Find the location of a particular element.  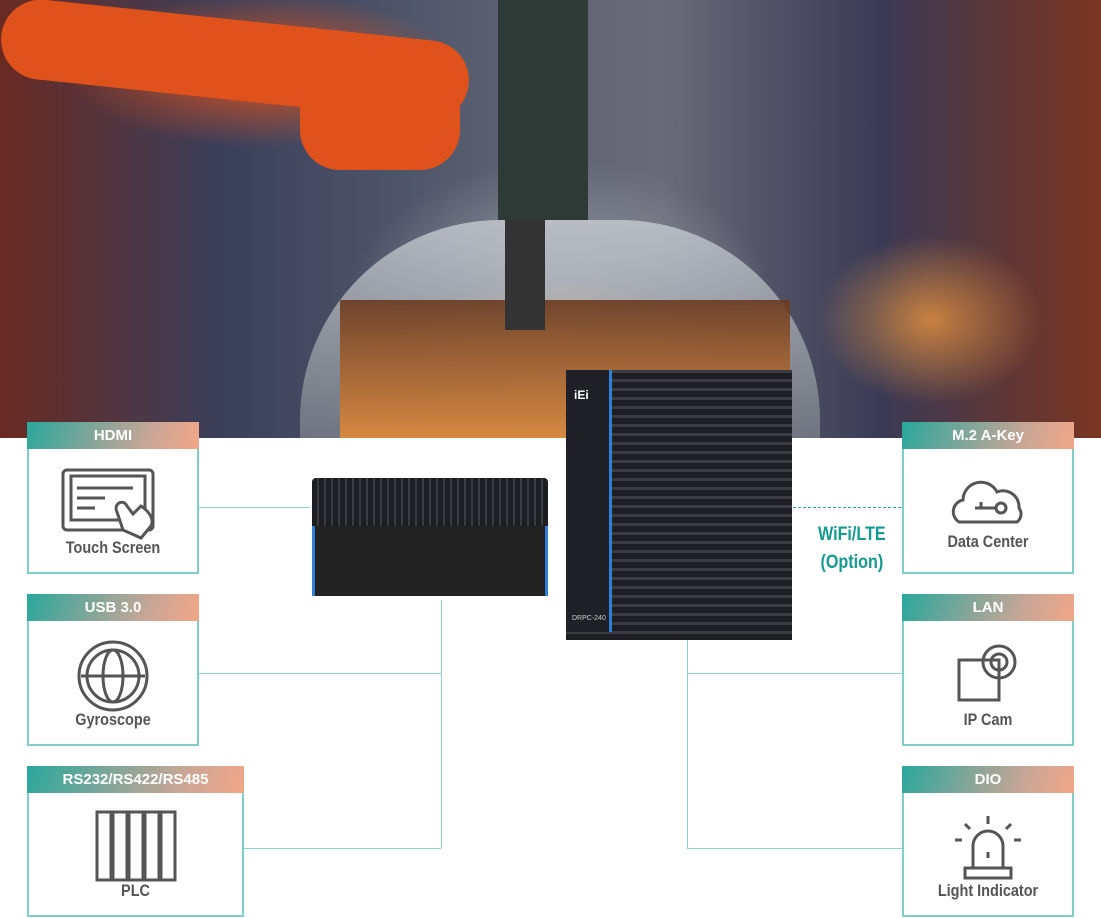

hdmi-box: HDMI Touch Screen is located at coordinates (113, 498).